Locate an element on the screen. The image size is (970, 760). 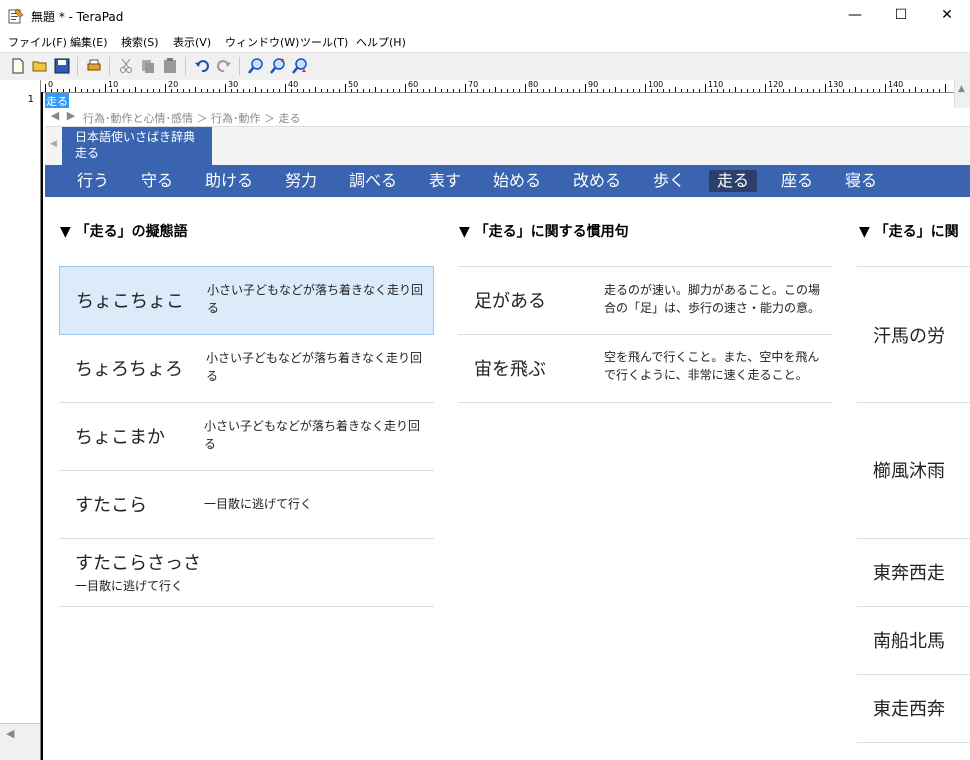
list-item: 南船北馬 is located at coordinates (913, 641).